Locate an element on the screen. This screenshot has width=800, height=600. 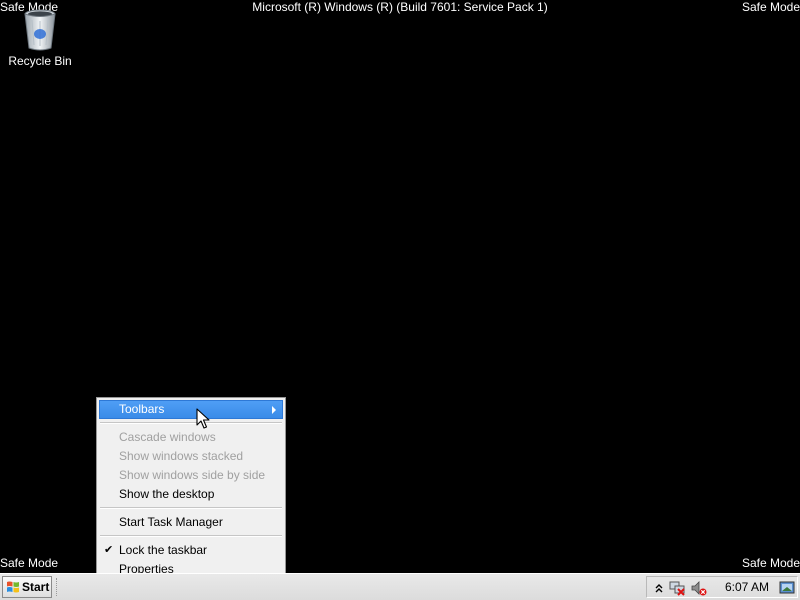
volume-muted-icon is located at coordinates (699, 588).